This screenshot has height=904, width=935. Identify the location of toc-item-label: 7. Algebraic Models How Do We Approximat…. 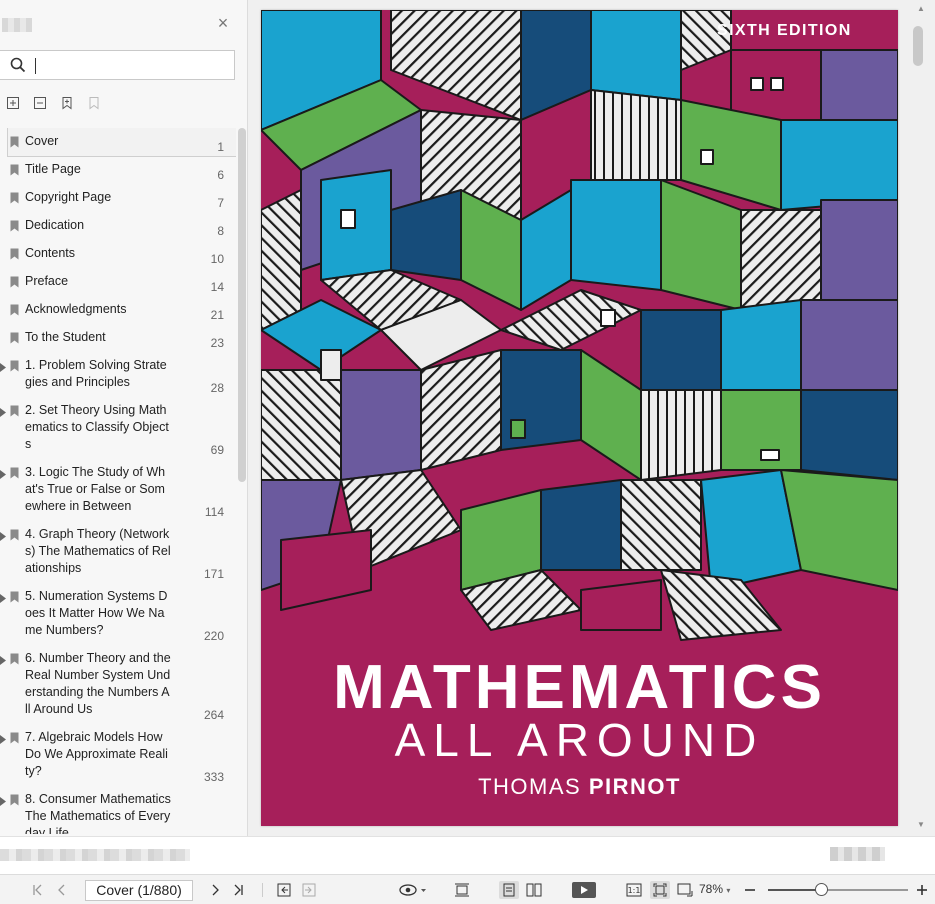
(96, 754).